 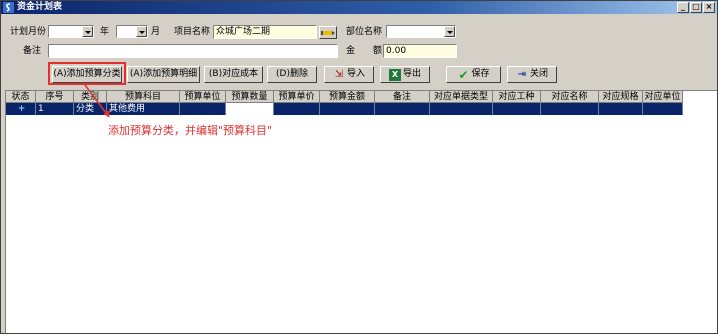 What do you see at coordinates (347, 109) in the screenshot?
I see `cell-amount` at bounding box center [347, 109].